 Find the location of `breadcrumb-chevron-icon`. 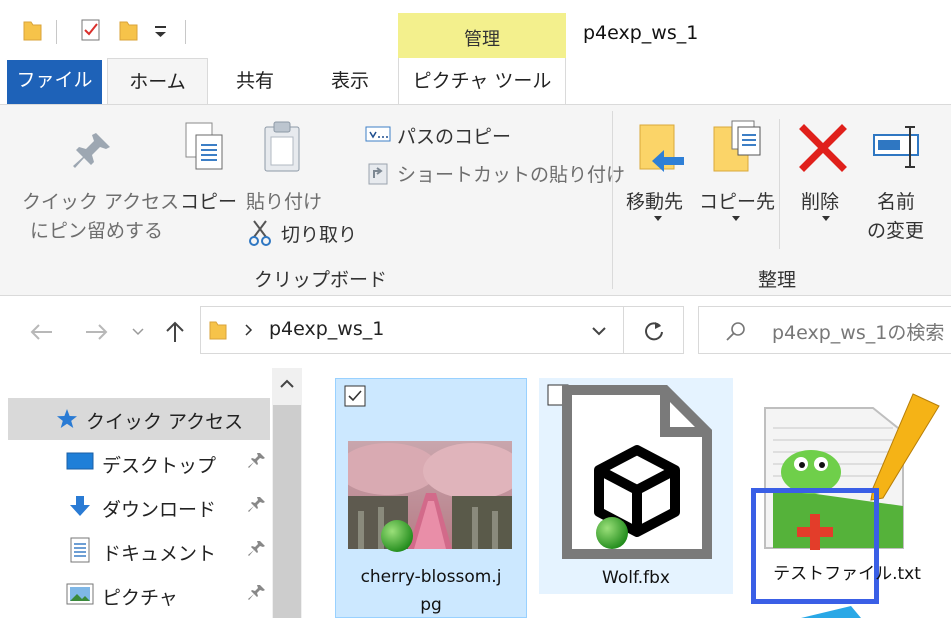

breadcrumb-chevron-icon is located at coordinates (249, 330).